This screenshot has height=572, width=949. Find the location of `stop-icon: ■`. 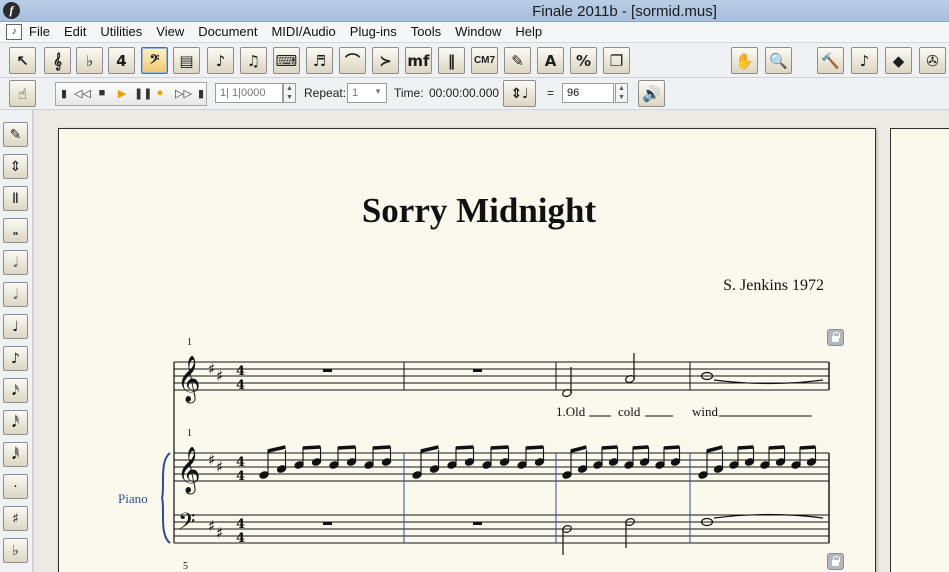

stop-icon: ■ is located at coordinates (102, 93).